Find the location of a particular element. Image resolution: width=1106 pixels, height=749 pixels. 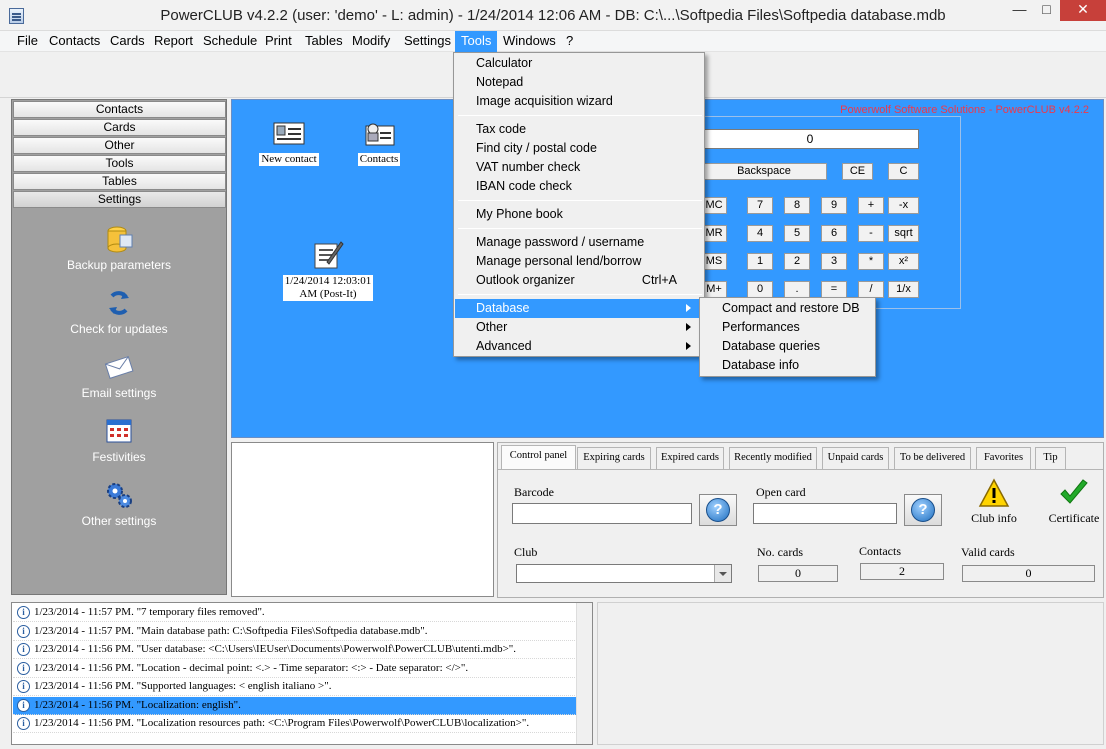

barcode-help-button: ? is located at coordinates (718, 510).